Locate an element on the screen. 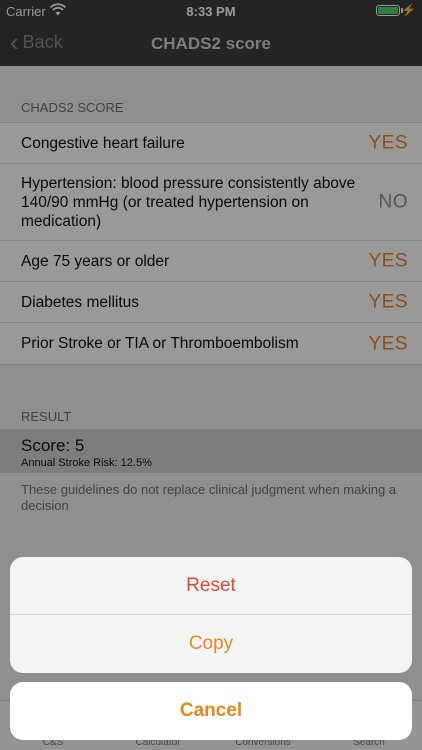 This screenshot has height=750, width=422. reset-button: Reset is located at coordinates (211, 586).